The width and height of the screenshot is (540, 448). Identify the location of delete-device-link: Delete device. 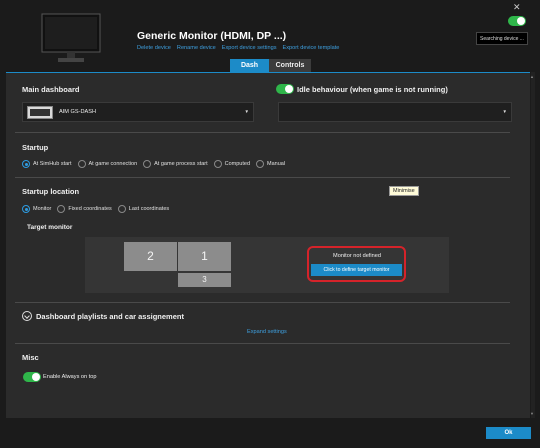
(154, 48).